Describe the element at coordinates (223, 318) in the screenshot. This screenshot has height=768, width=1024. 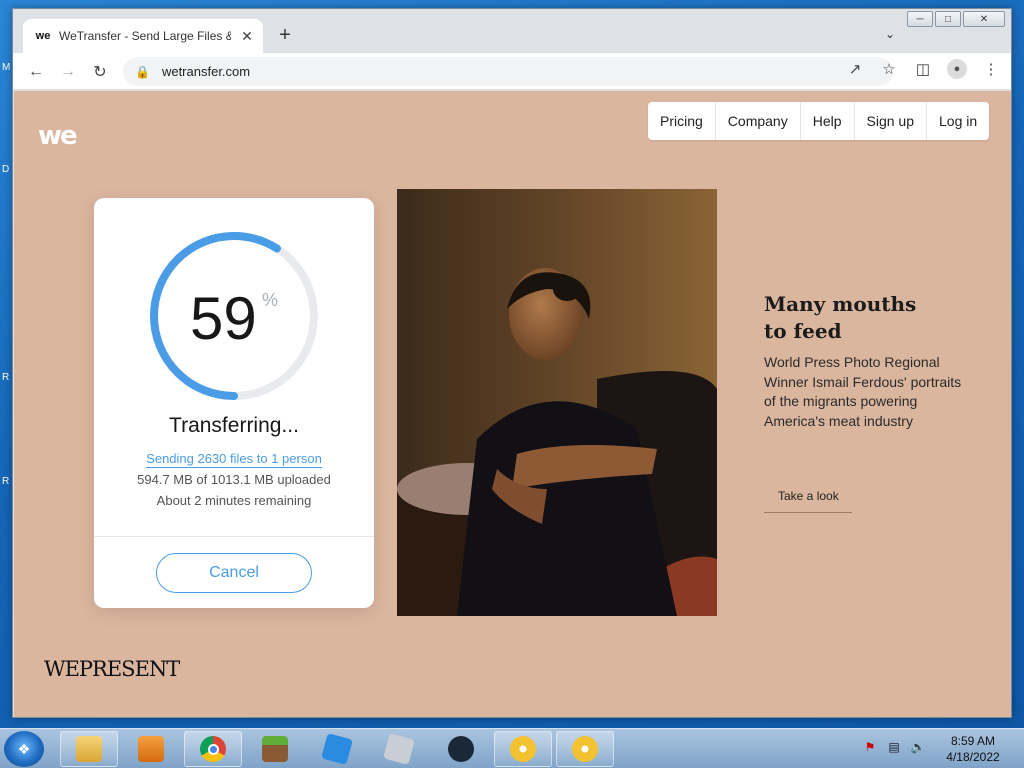
I see `progress-percent: 59` at that location.